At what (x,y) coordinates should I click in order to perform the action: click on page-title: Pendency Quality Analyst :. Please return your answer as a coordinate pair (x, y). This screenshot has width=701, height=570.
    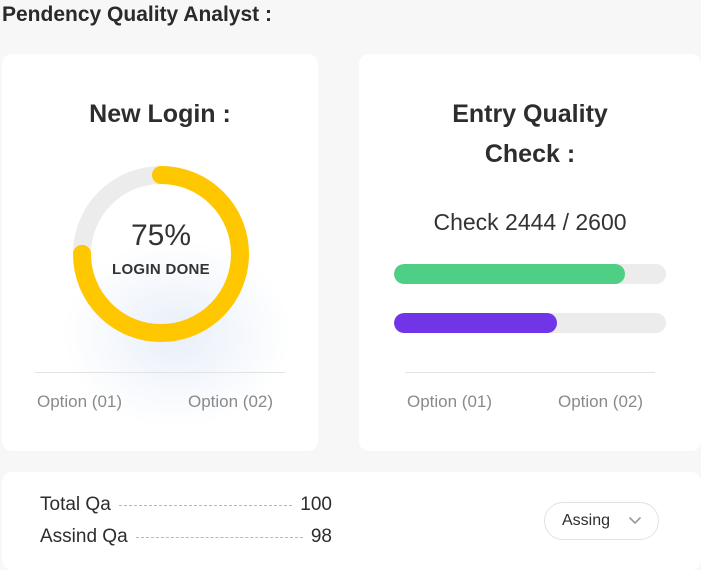
    Looking at the image, I should click on (137, 14).